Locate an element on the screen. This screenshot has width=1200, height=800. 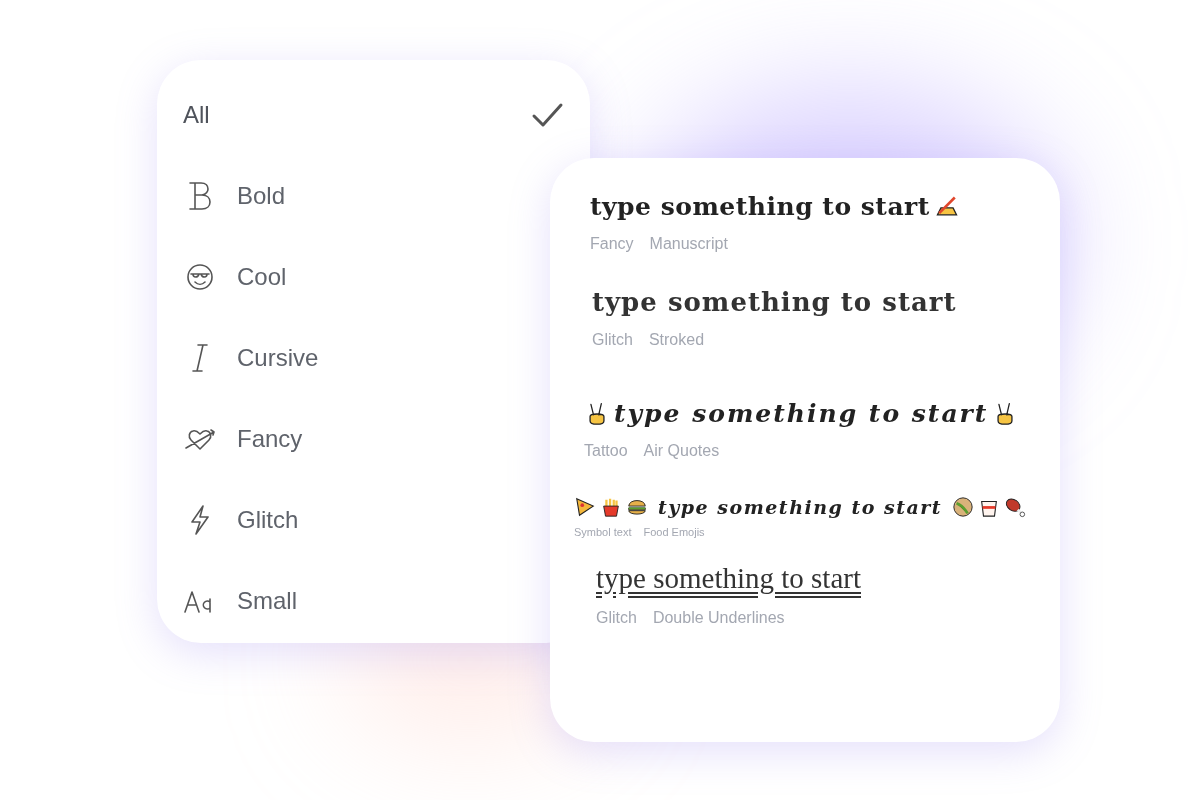
fries-icon is located at coordinates (611, 507).